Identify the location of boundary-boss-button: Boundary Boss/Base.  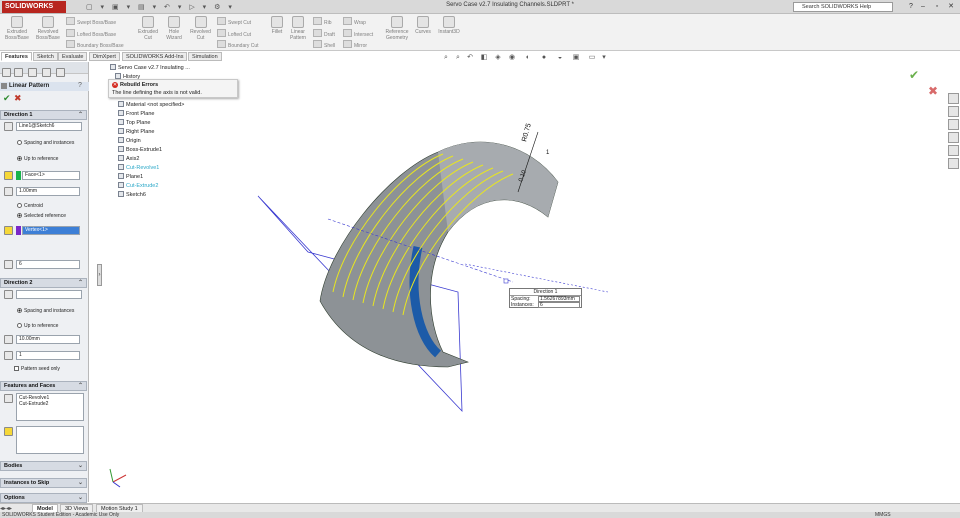
(95, 44).